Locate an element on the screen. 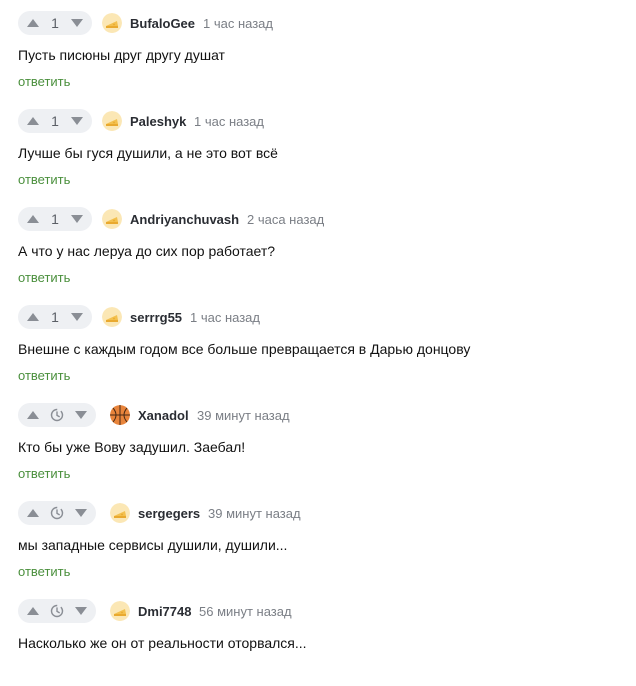 The image size is (636, 686). comment-text: Лучше бы гуся душили, а не это вот всё is located at coordinates (148, 153).